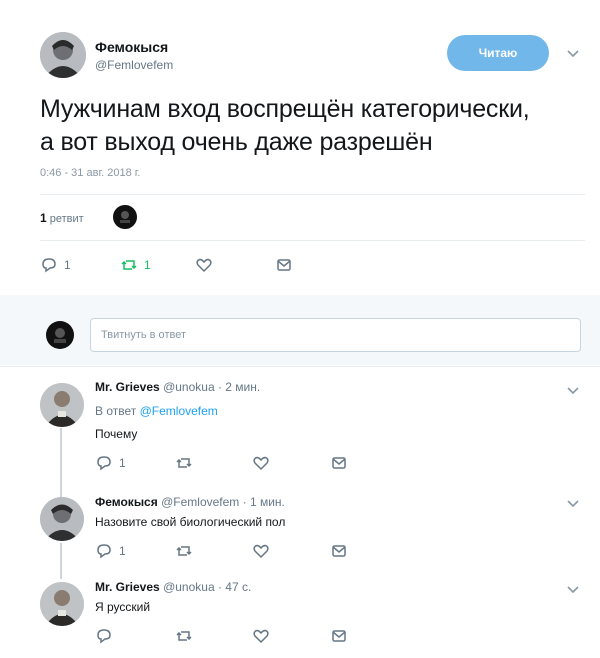 Image resolution: width=600 pixels, height=658 pixels. What do you see at coordinates (116, 434) in the screenshot?
I see `reply-text: Почему` at bounding box center [116, 434].